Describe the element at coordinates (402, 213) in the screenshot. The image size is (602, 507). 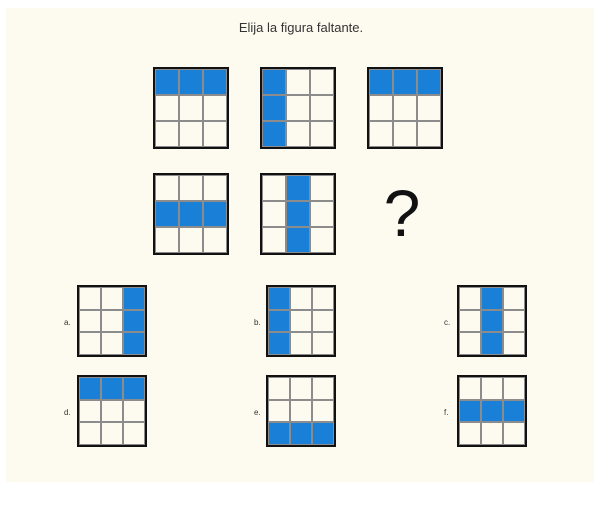
I see `missing-figure-question-mark: ?` at that location.